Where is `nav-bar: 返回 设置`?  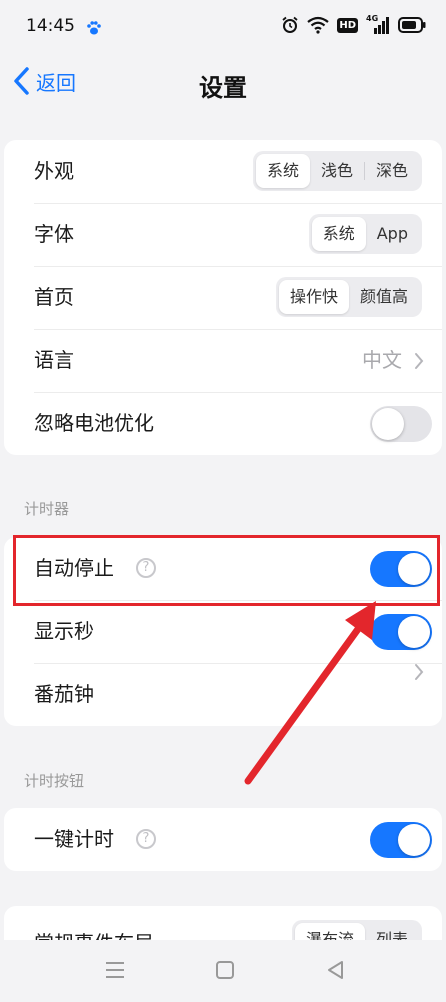 nav-bar: 返回 设置 is located at coordinates (223, 86).